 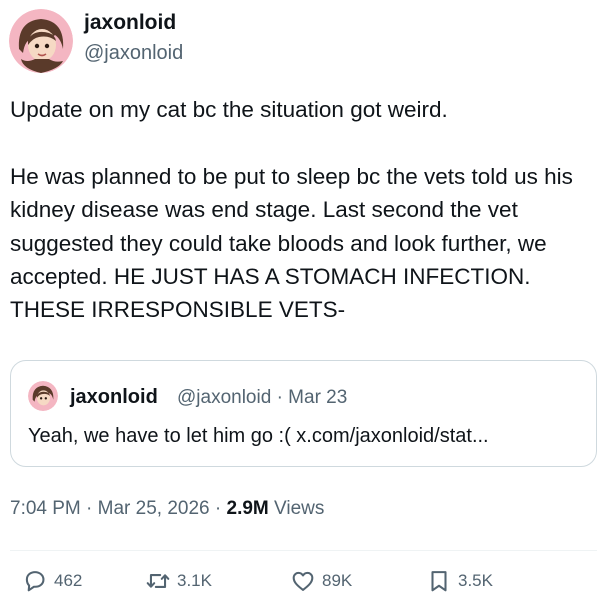 What do you see at coordinates (133, 53) in the screenshot?
I see `author-handle: @jaxonloid` at bounding box center [133, 53].